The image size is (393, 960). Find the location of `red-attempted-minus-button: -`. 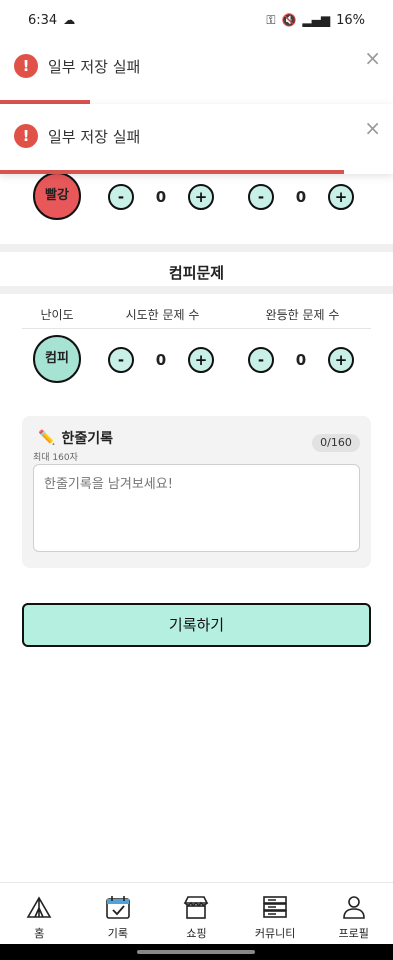

red-attempted-minus-button: - is located at coordinates (121, 197).